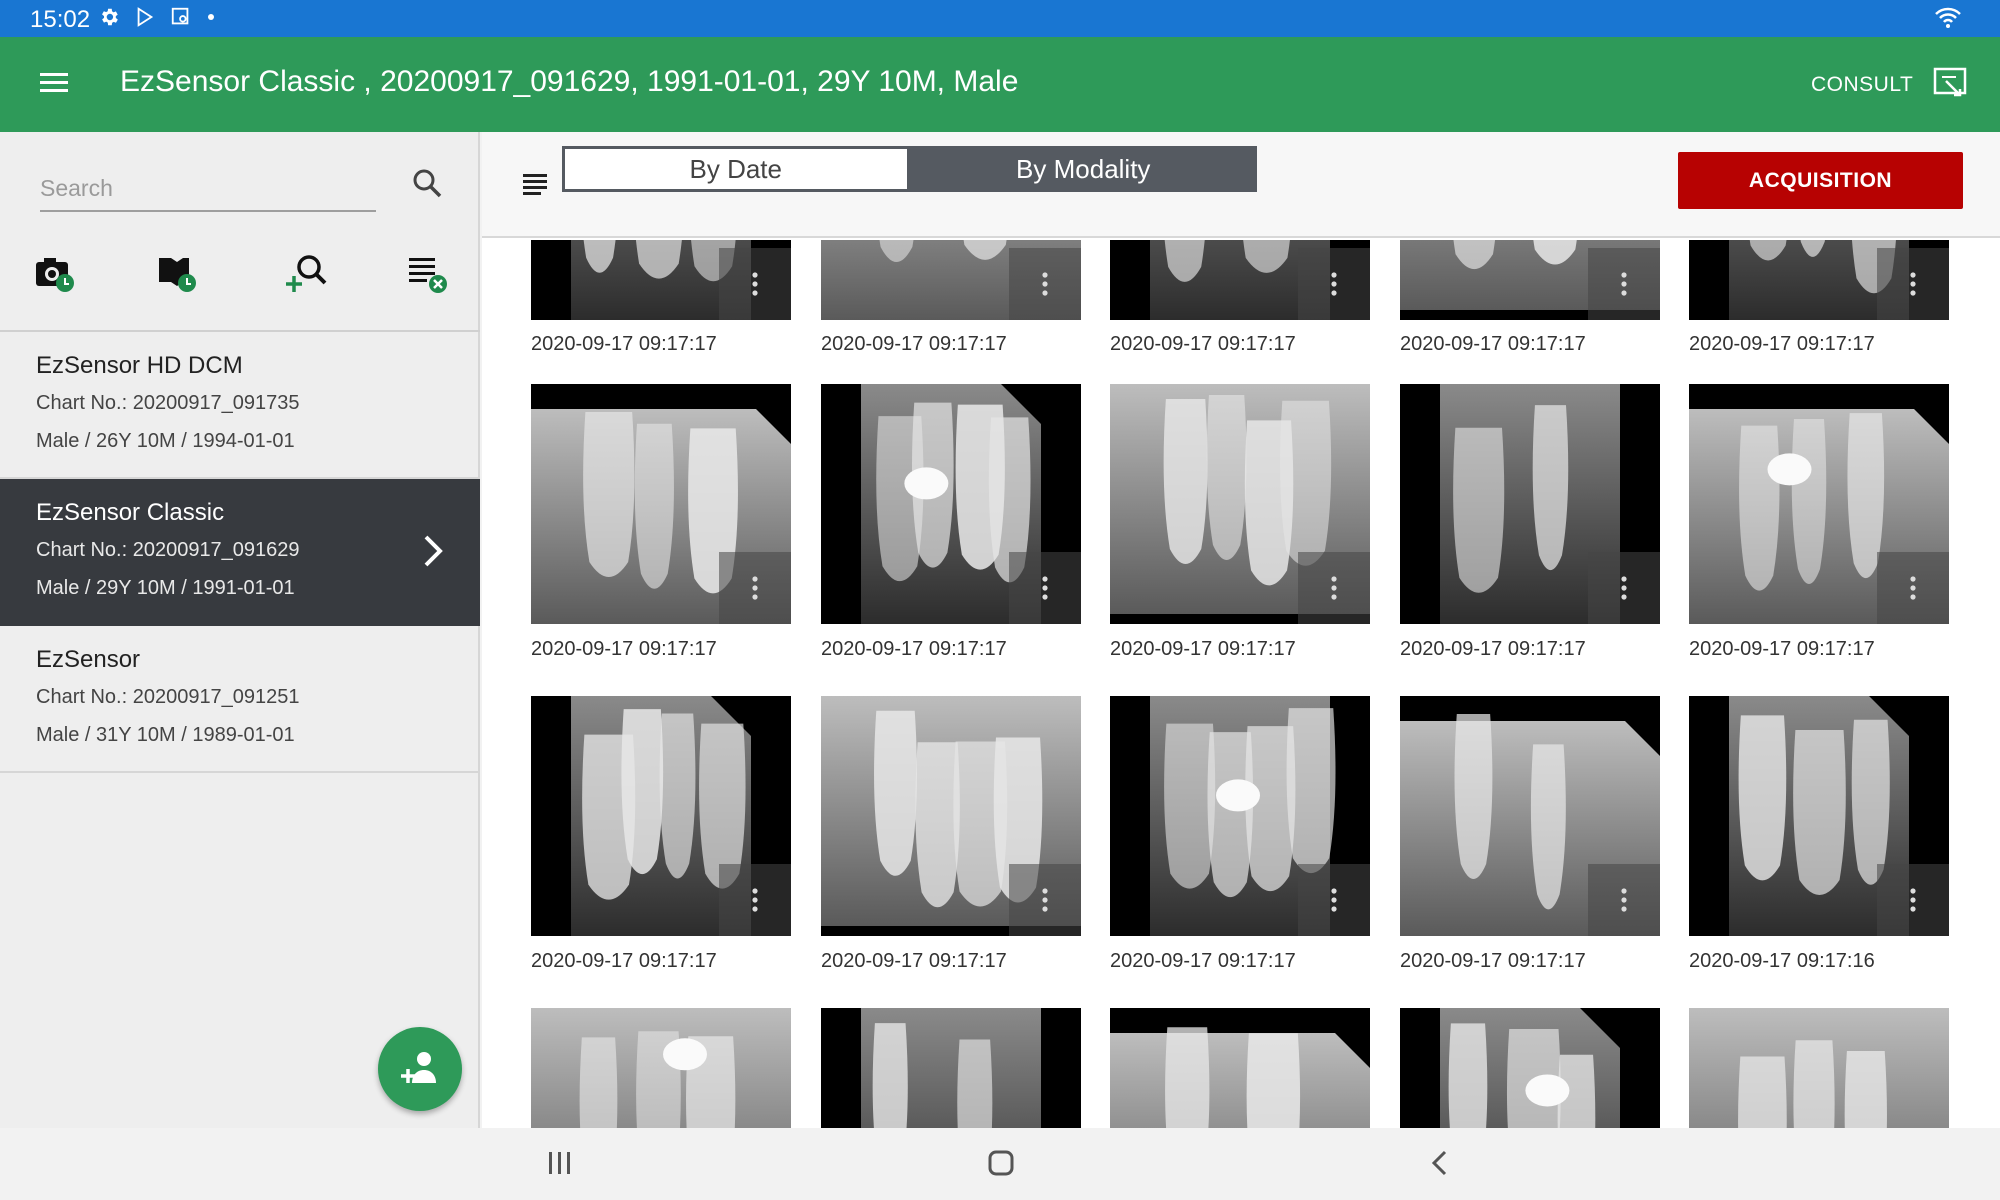  I want to click on dot-icon, so click(211, 17).